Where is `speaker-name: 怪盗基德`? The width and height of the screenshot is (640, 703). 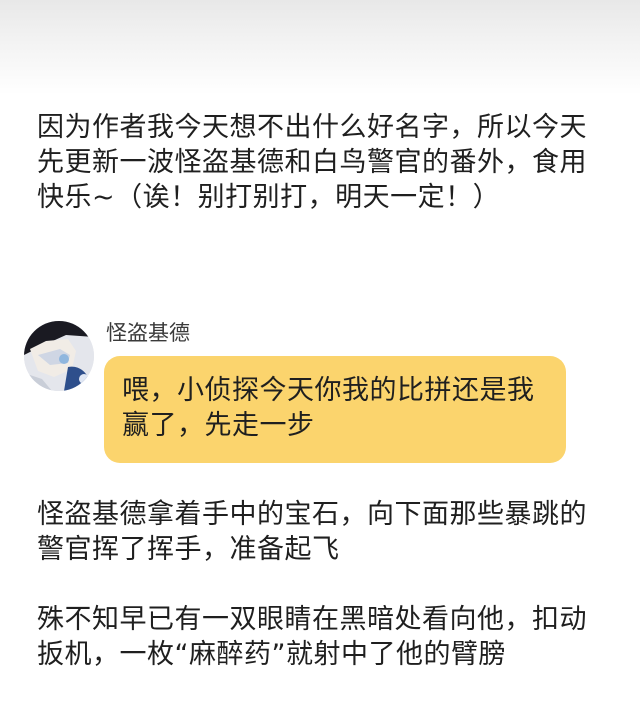 speaker-name: 怪盗基德 is located at coordinates (148, 333).